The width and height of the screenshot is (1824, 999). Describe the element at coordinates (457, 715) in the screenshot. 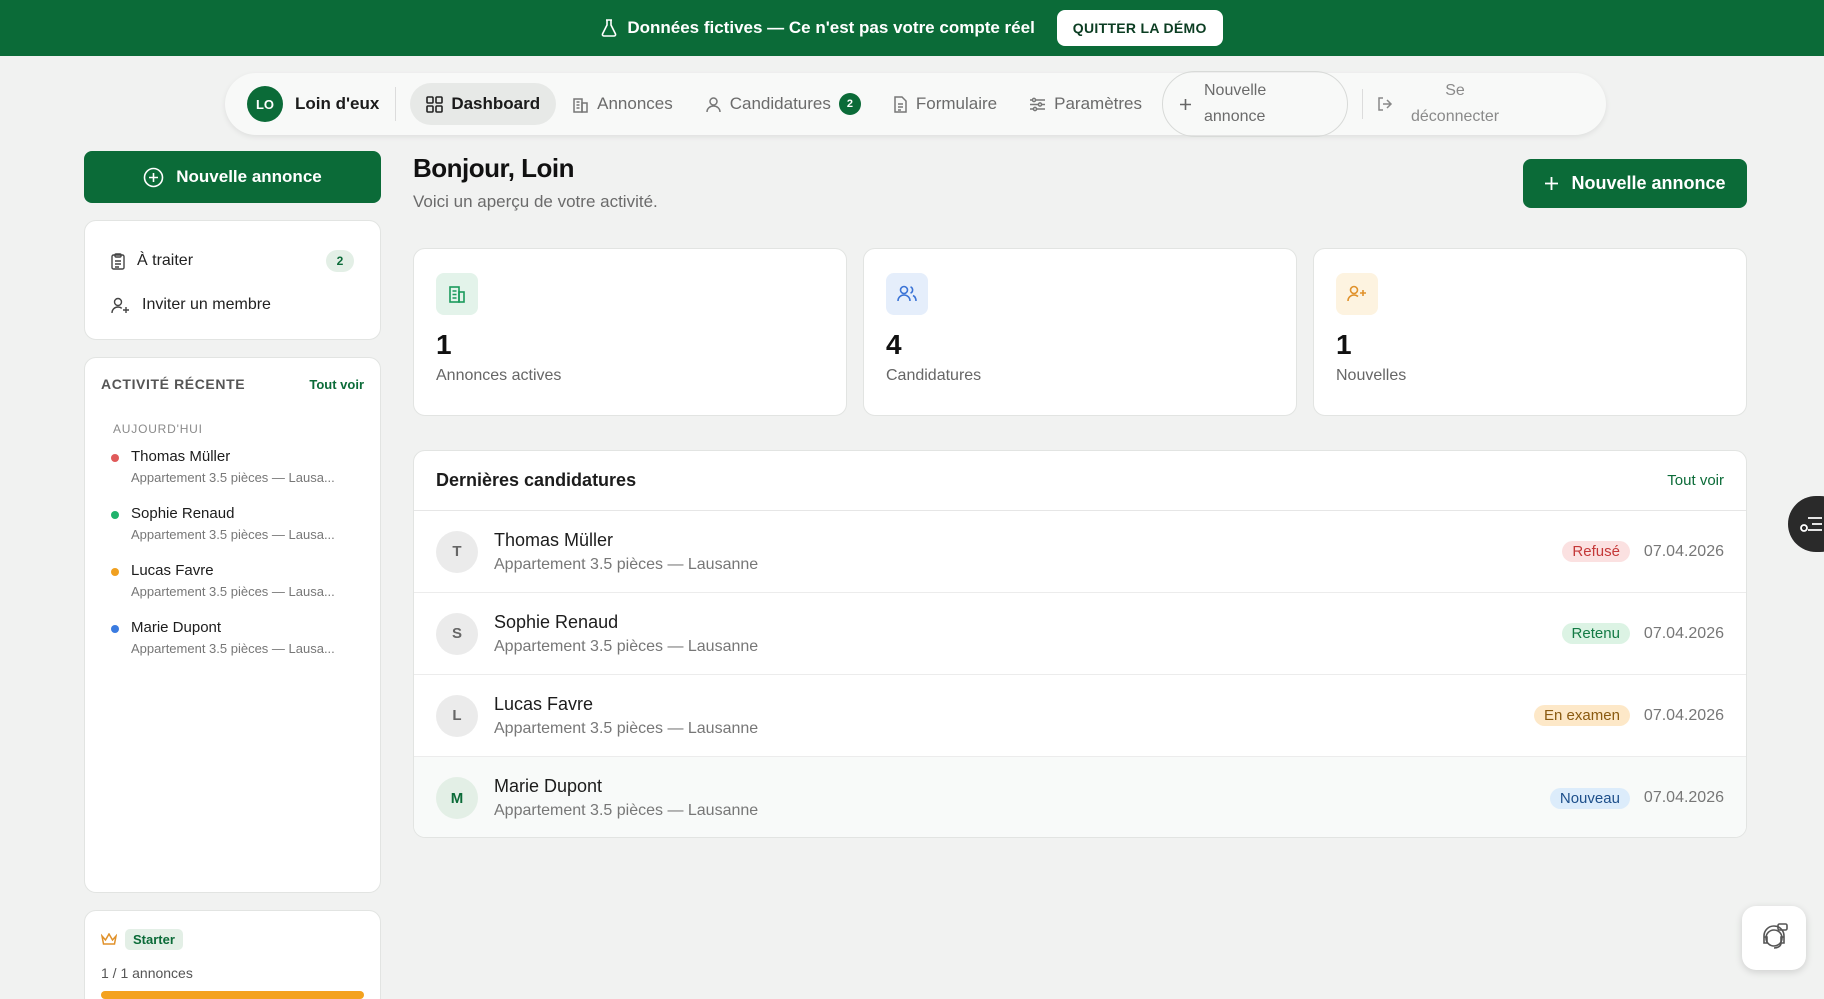

I see `avatar: L` at that location.